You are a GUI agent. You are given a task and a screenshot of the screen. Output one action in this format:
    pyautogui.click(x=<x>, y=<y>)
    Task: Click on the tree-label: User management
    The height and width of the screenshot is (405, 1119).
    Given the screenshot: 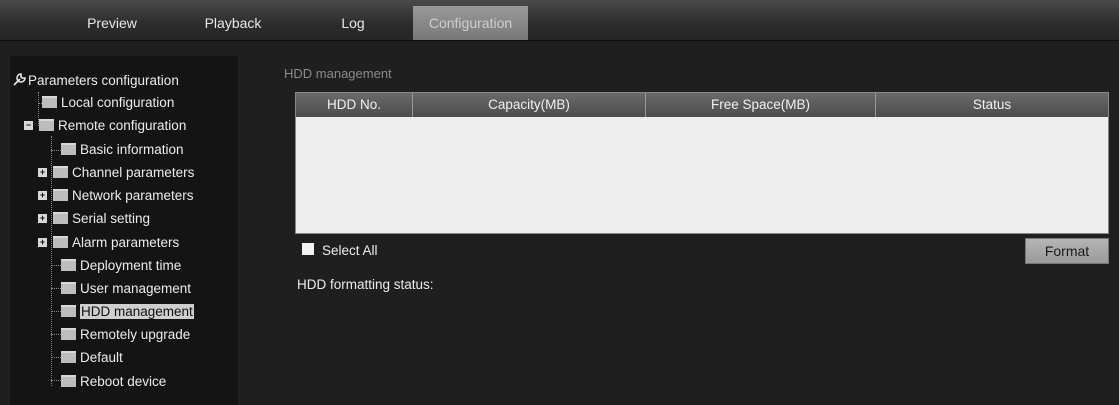 What is the action you would take?
    pyautogui.click(x=136, y=288)
    